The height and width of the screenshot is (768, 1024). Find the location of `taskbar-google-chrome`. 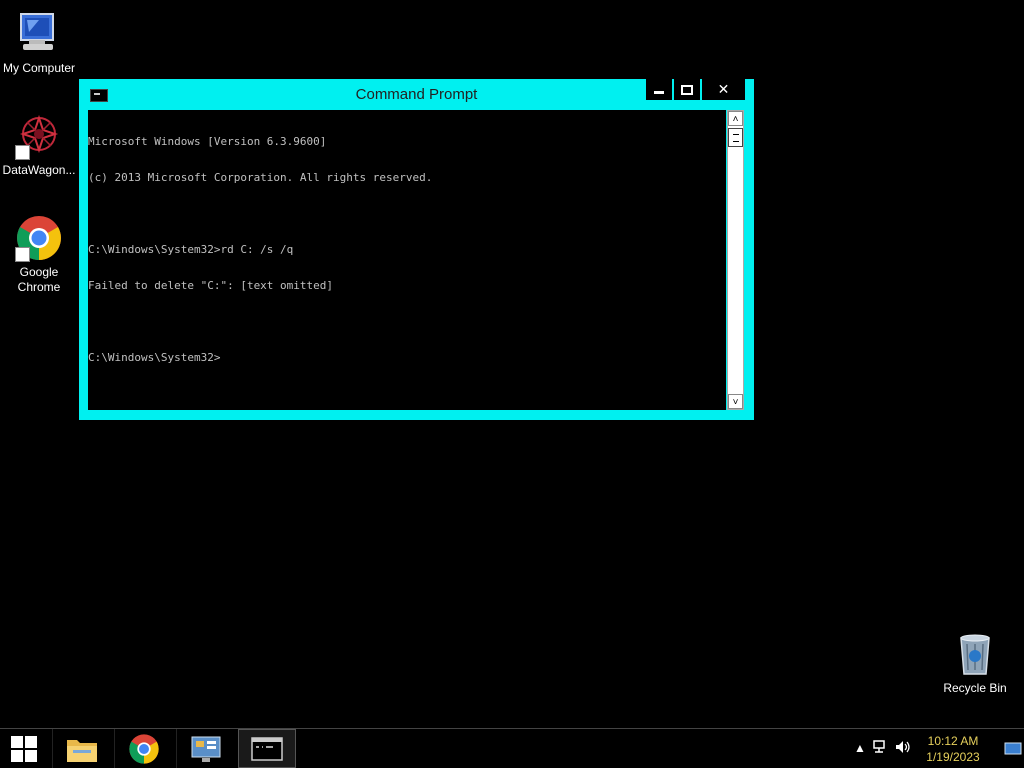

taskbar-google-chrome is located at coordinates (143, 748).